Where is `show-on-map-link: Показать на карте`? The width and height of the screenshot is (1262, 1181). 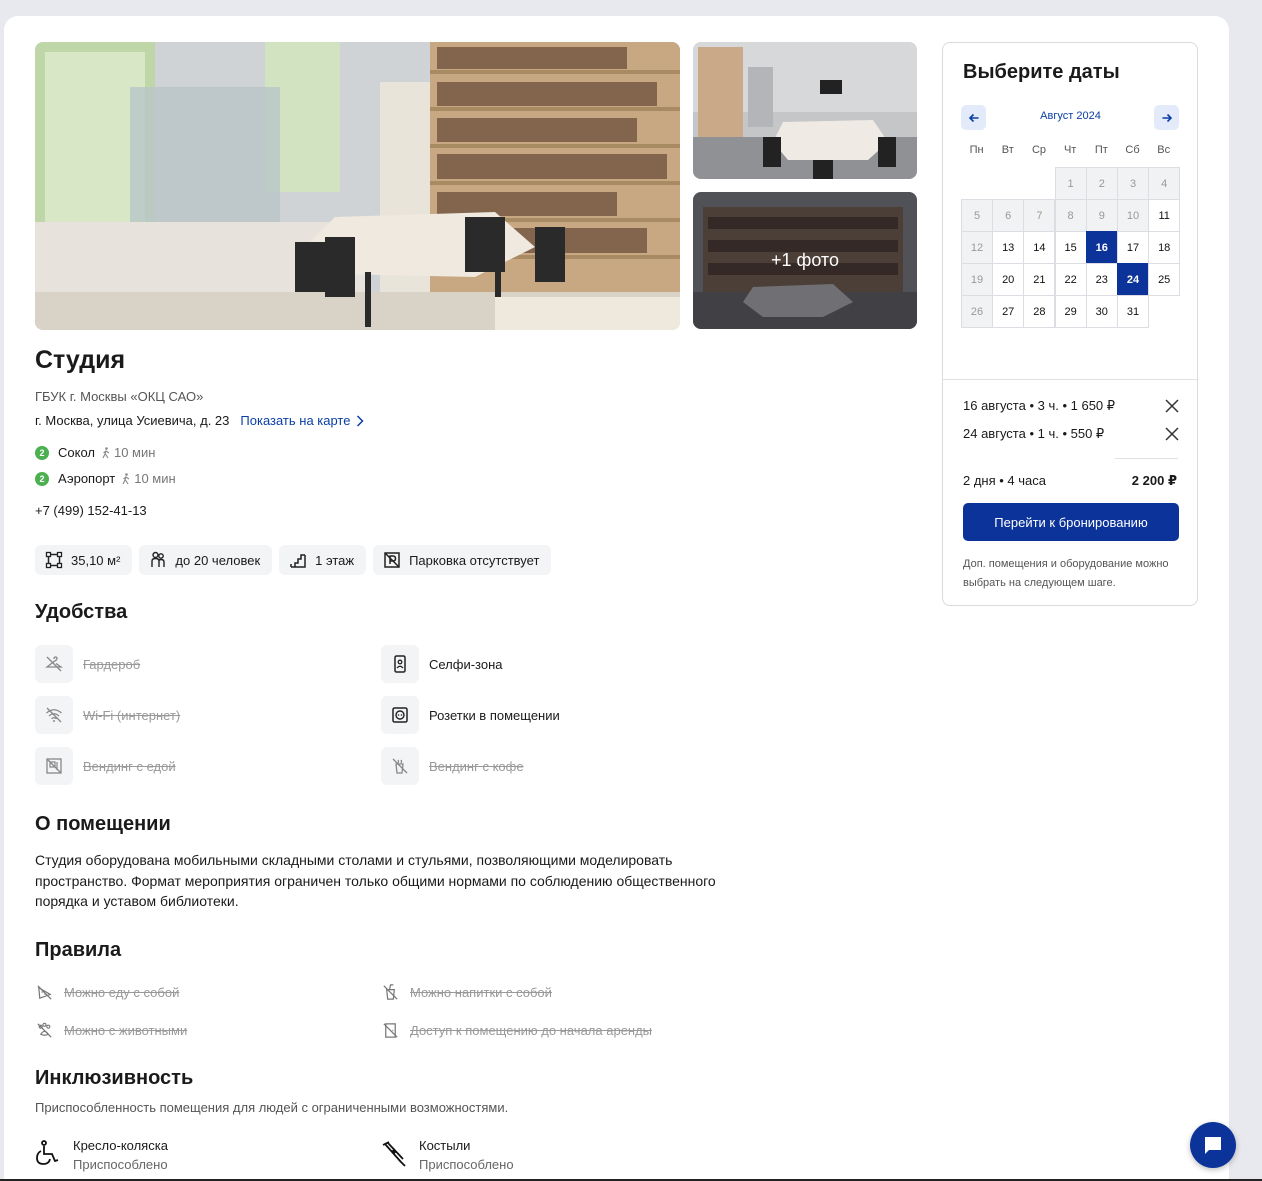
show-on-map-link: Показать на карте is located at coordinates (302, 420).